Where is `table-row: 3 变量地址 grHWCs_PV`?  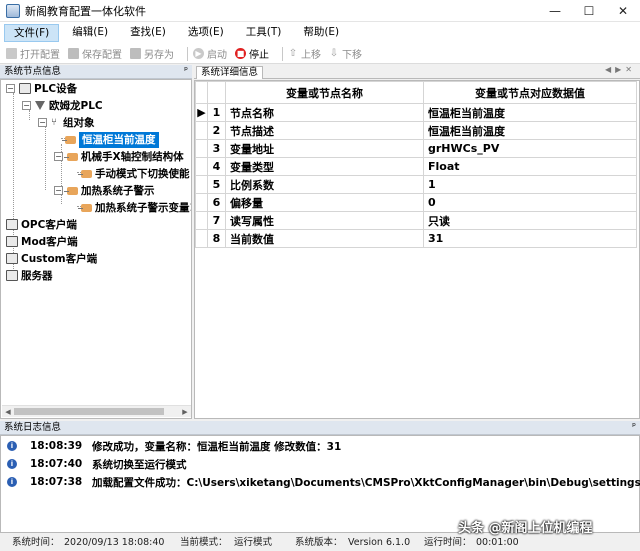 table-row: 3 变量地址 grHWCs_PV is located at coordinates (416, 148).